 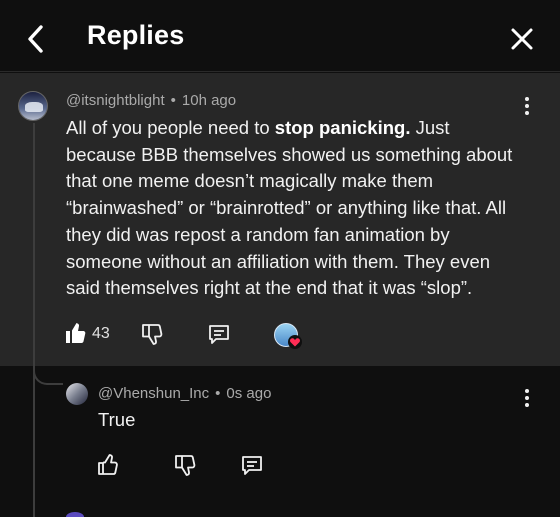 I want to click on like-count: 43, so click(x=101, y=333).